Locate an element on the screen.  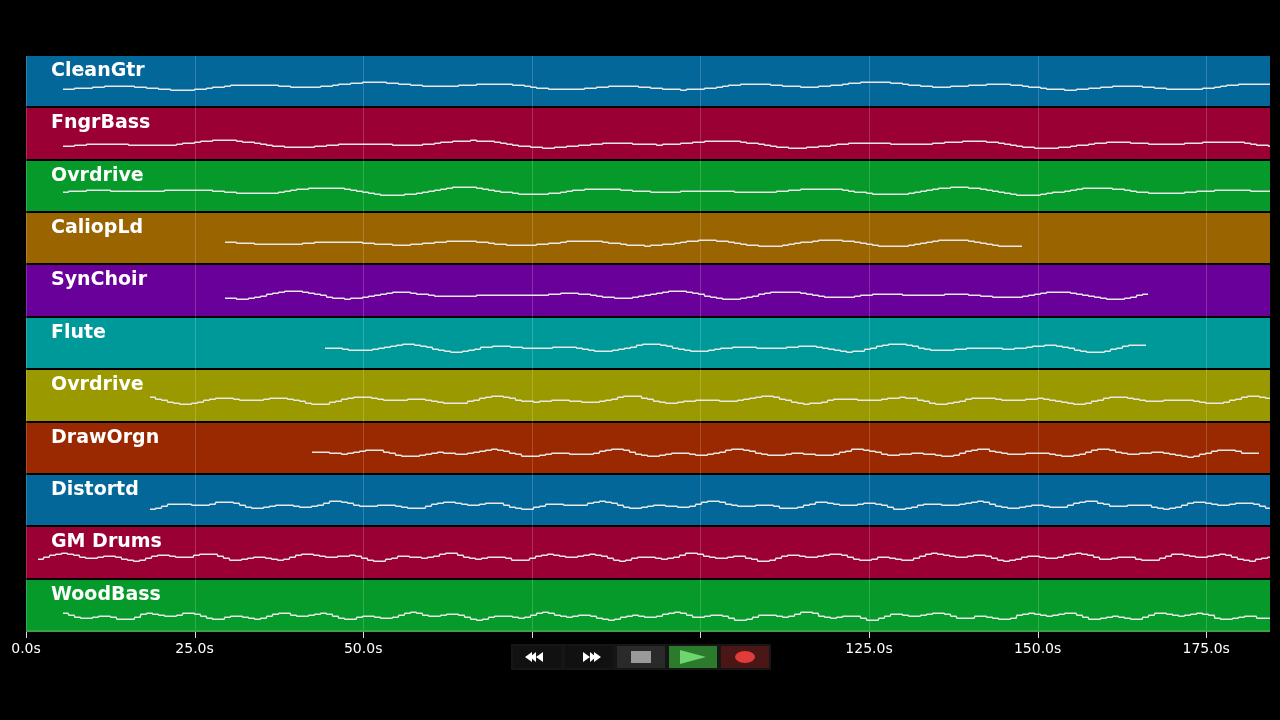
track-name: SynChoir is located at coordinates (99, 278).